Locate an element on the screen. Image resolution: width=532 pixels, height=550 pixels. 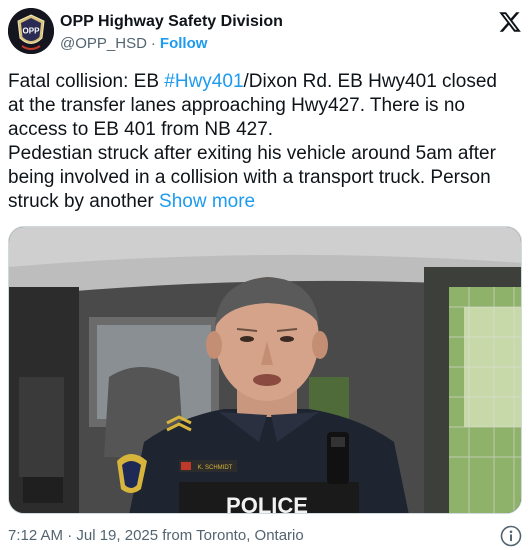
handle-row: @OPP_HSD · Follow is located at coordinates (171, 44).